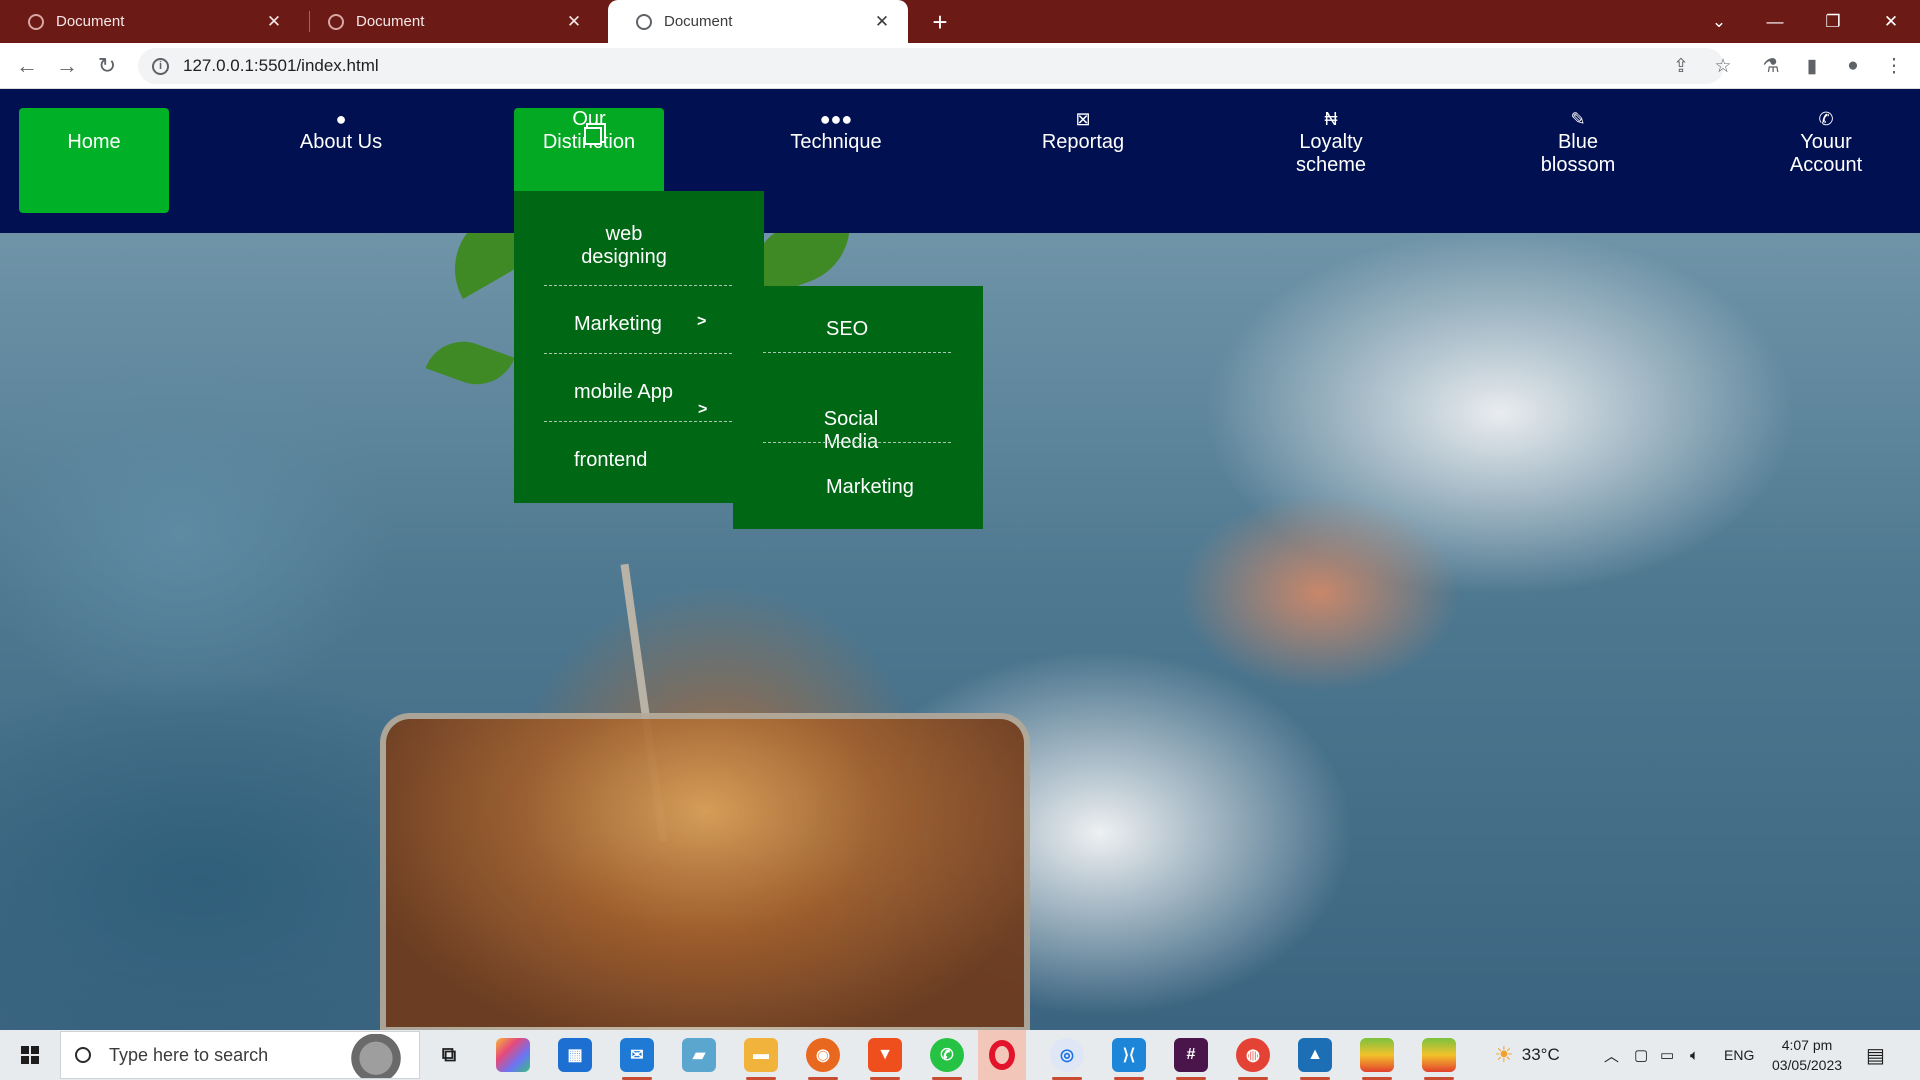  What do you see at coordinates (705, 871) in the screenshot?
I see `coin-jar` at bounding box center [705, 871].